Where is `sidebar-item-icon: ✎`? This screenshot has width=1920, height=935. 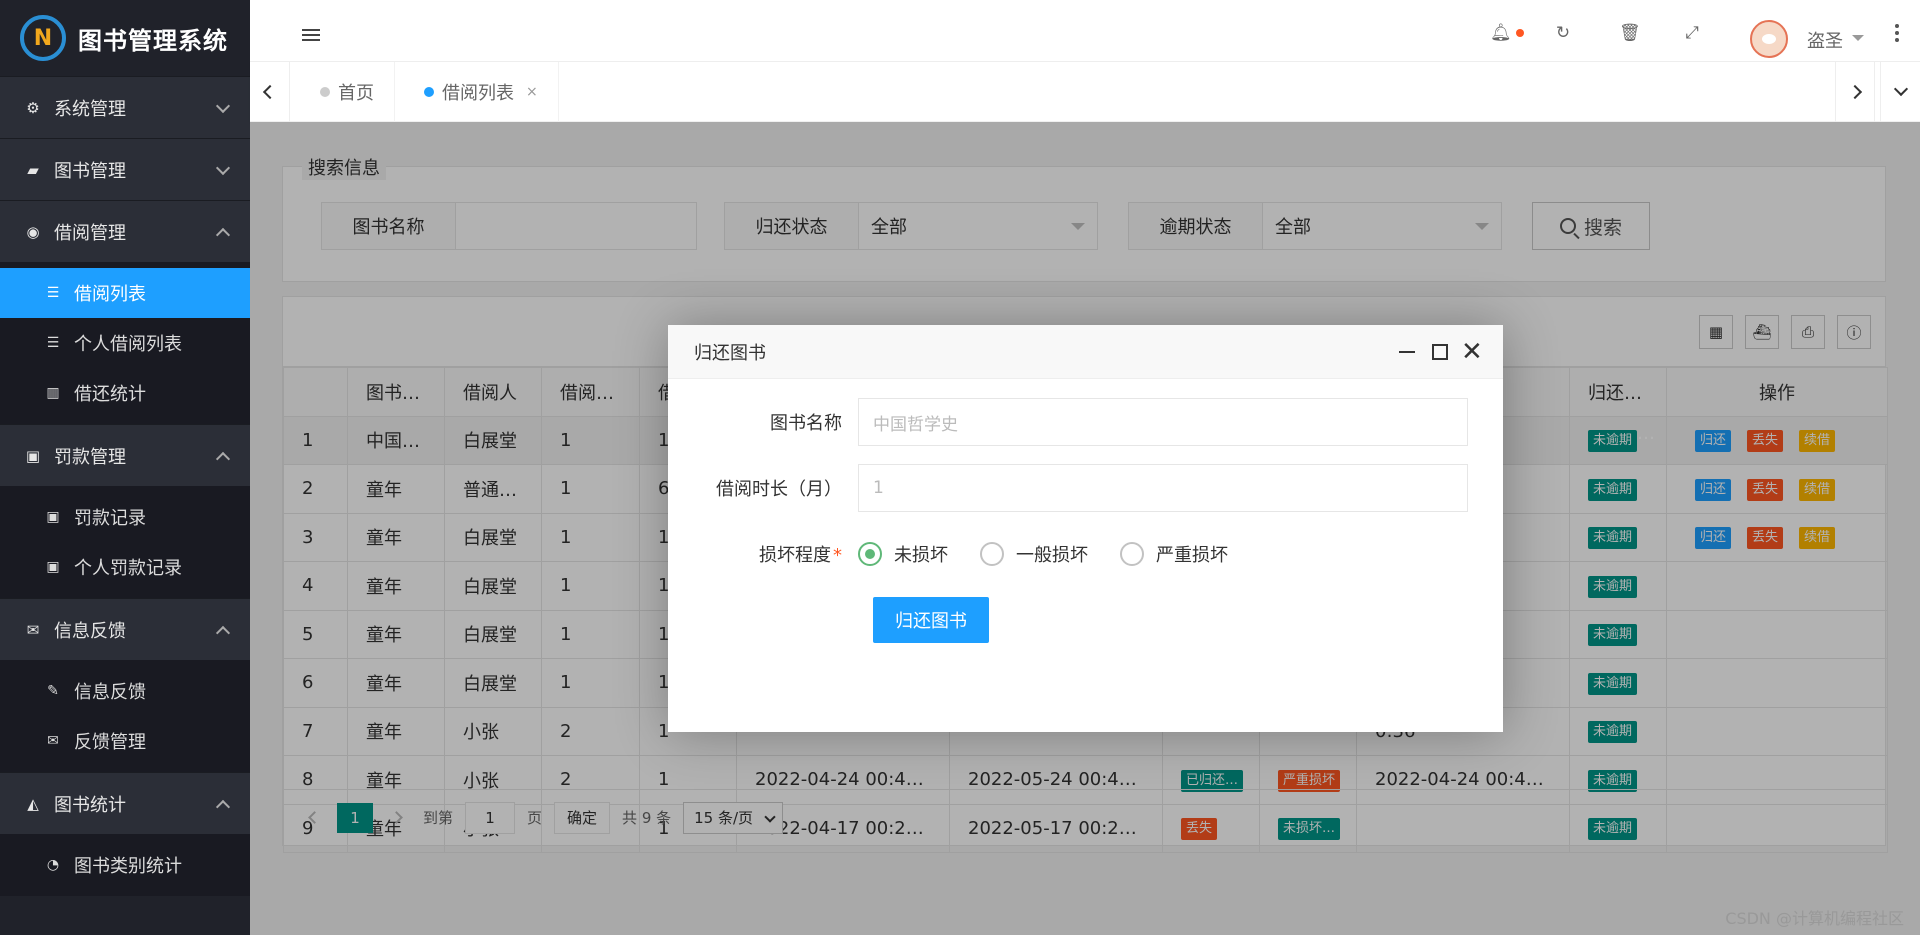
sidebar-item-icon: ✎ is located at coordinates (53, 691).